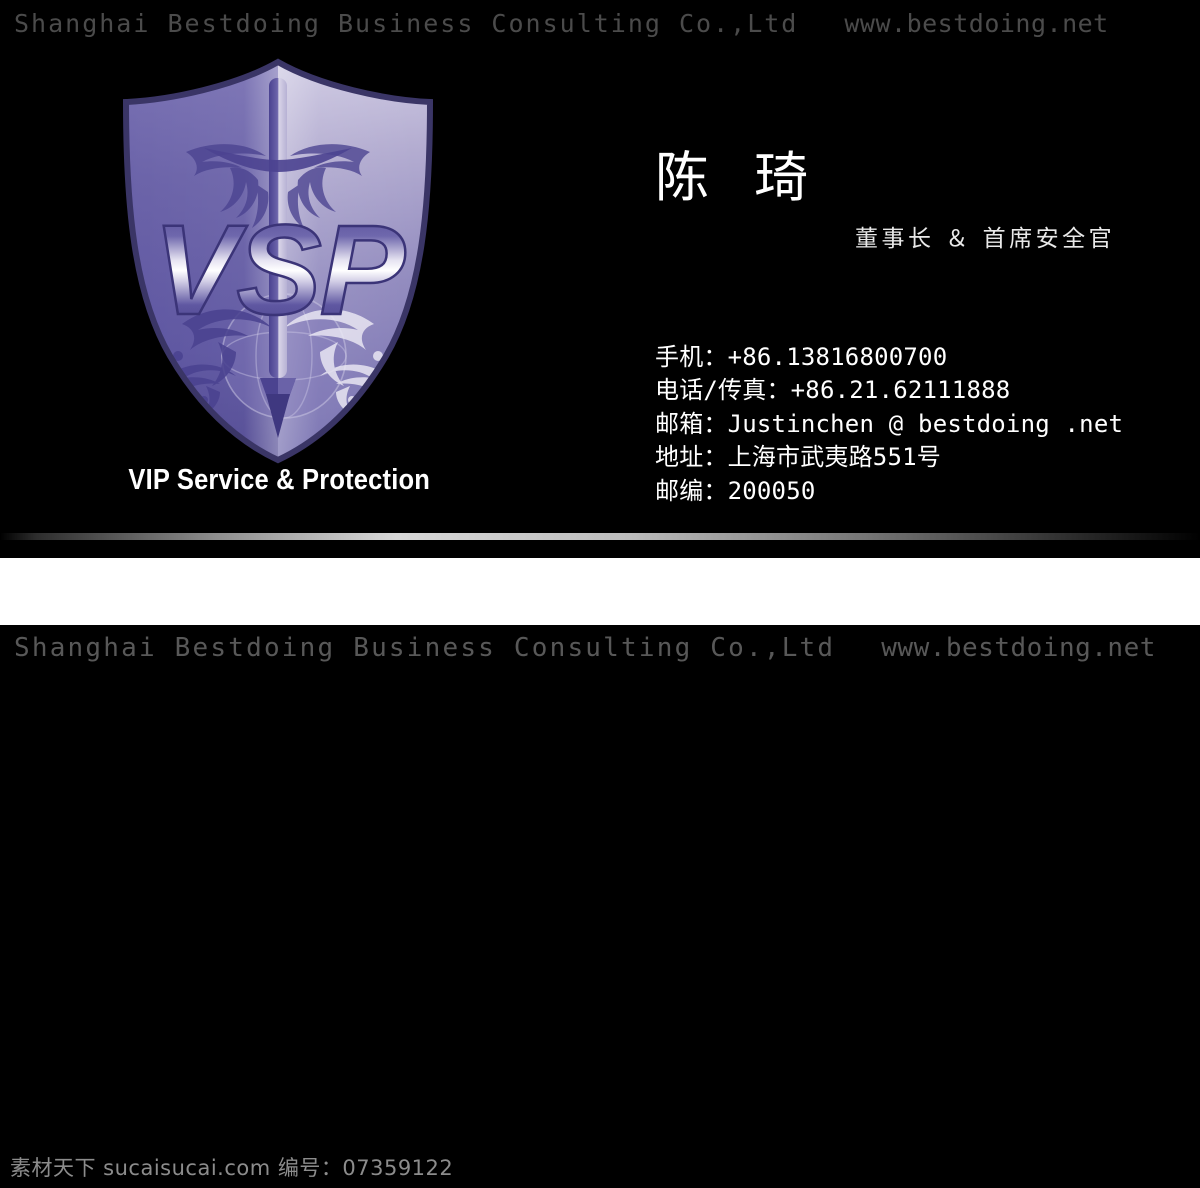 The height and width of the screenshot is (1188, 1200). I want to click on shield-icon: VSP, so click(278, 261).